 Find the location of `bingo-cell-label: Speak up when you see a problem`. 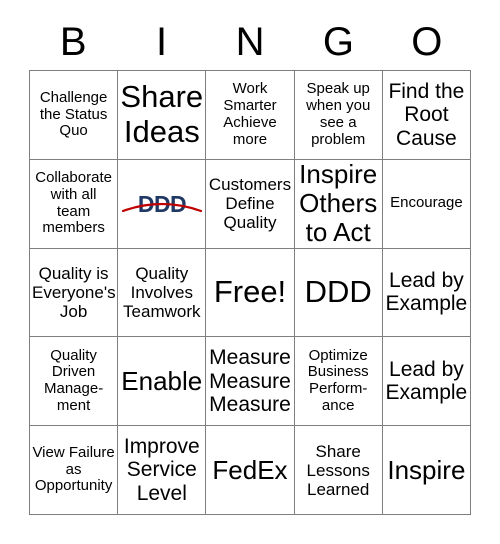

bingo-cell-label: Speak up when you see a problem is located at coordinates (338, 114).